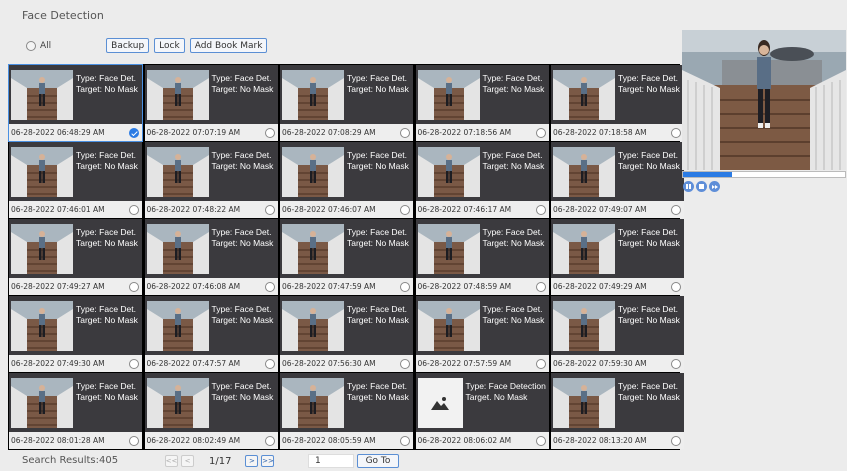  What do you see at coordinates (464, 132) in the screenshot?
I see `event-timestamp: 06-28-2022 07:18:56 AM` at bounding box center [464, 132].